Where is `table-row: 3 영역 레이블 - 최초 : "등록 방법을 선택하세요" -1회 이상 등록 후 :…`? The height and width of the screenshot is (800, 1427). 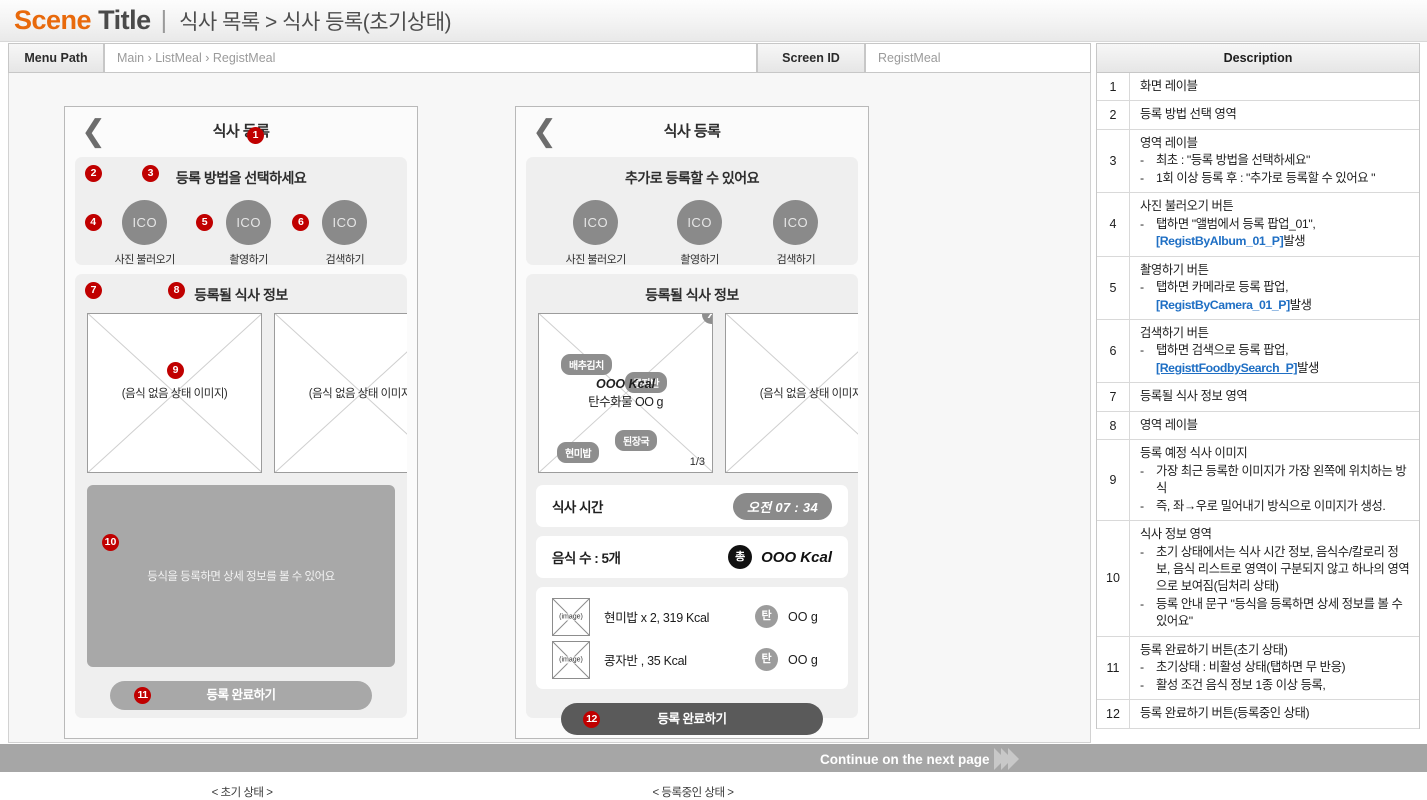
table-row: 3 영역 레이블 - 최초 : "등록 방법을 선택하세요" -1회 이상 등록 후 :… is located at coordinates (1258, 161).